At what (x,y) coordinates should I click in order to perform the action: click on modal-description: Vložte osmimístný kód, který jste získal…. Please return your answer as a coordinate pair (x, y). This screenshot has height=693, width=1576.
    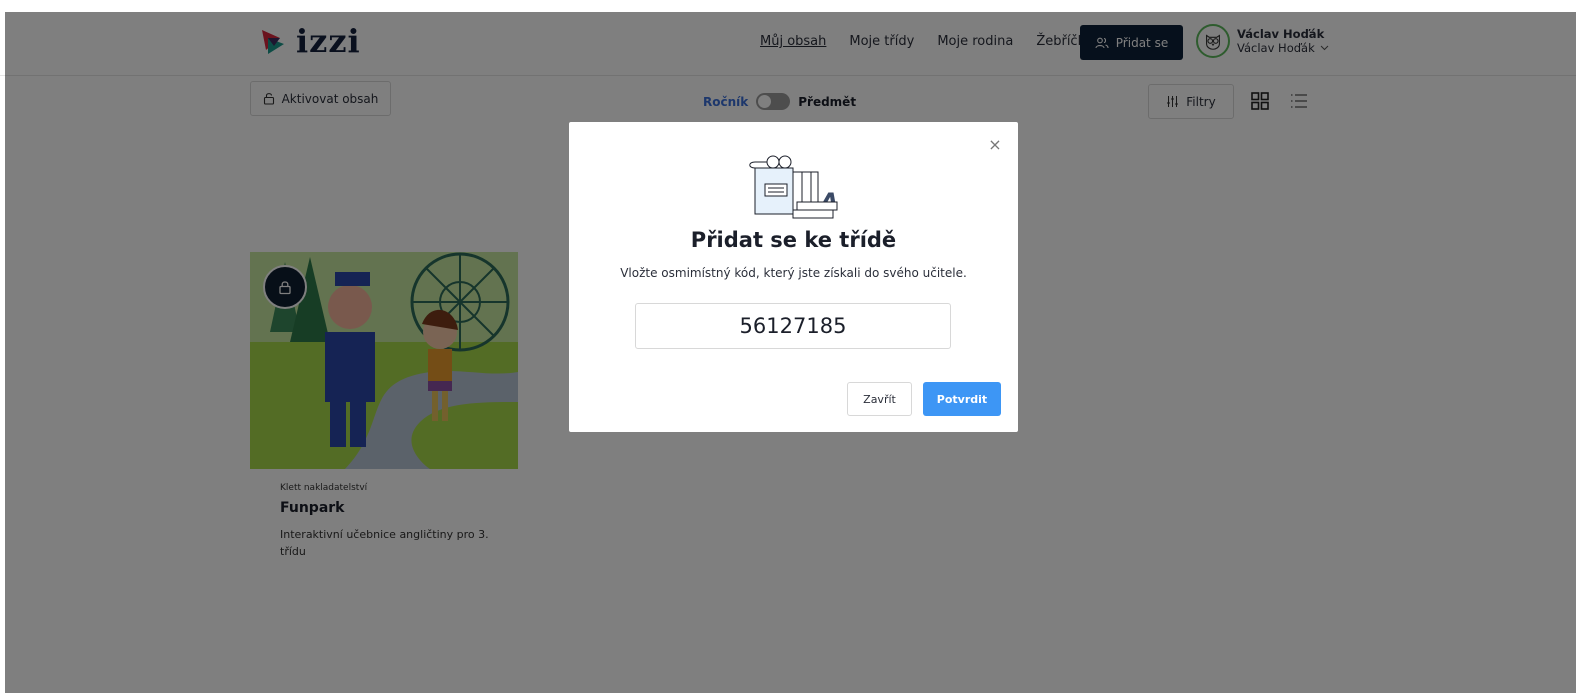
    Looking at the image, I should click on (793, 273).